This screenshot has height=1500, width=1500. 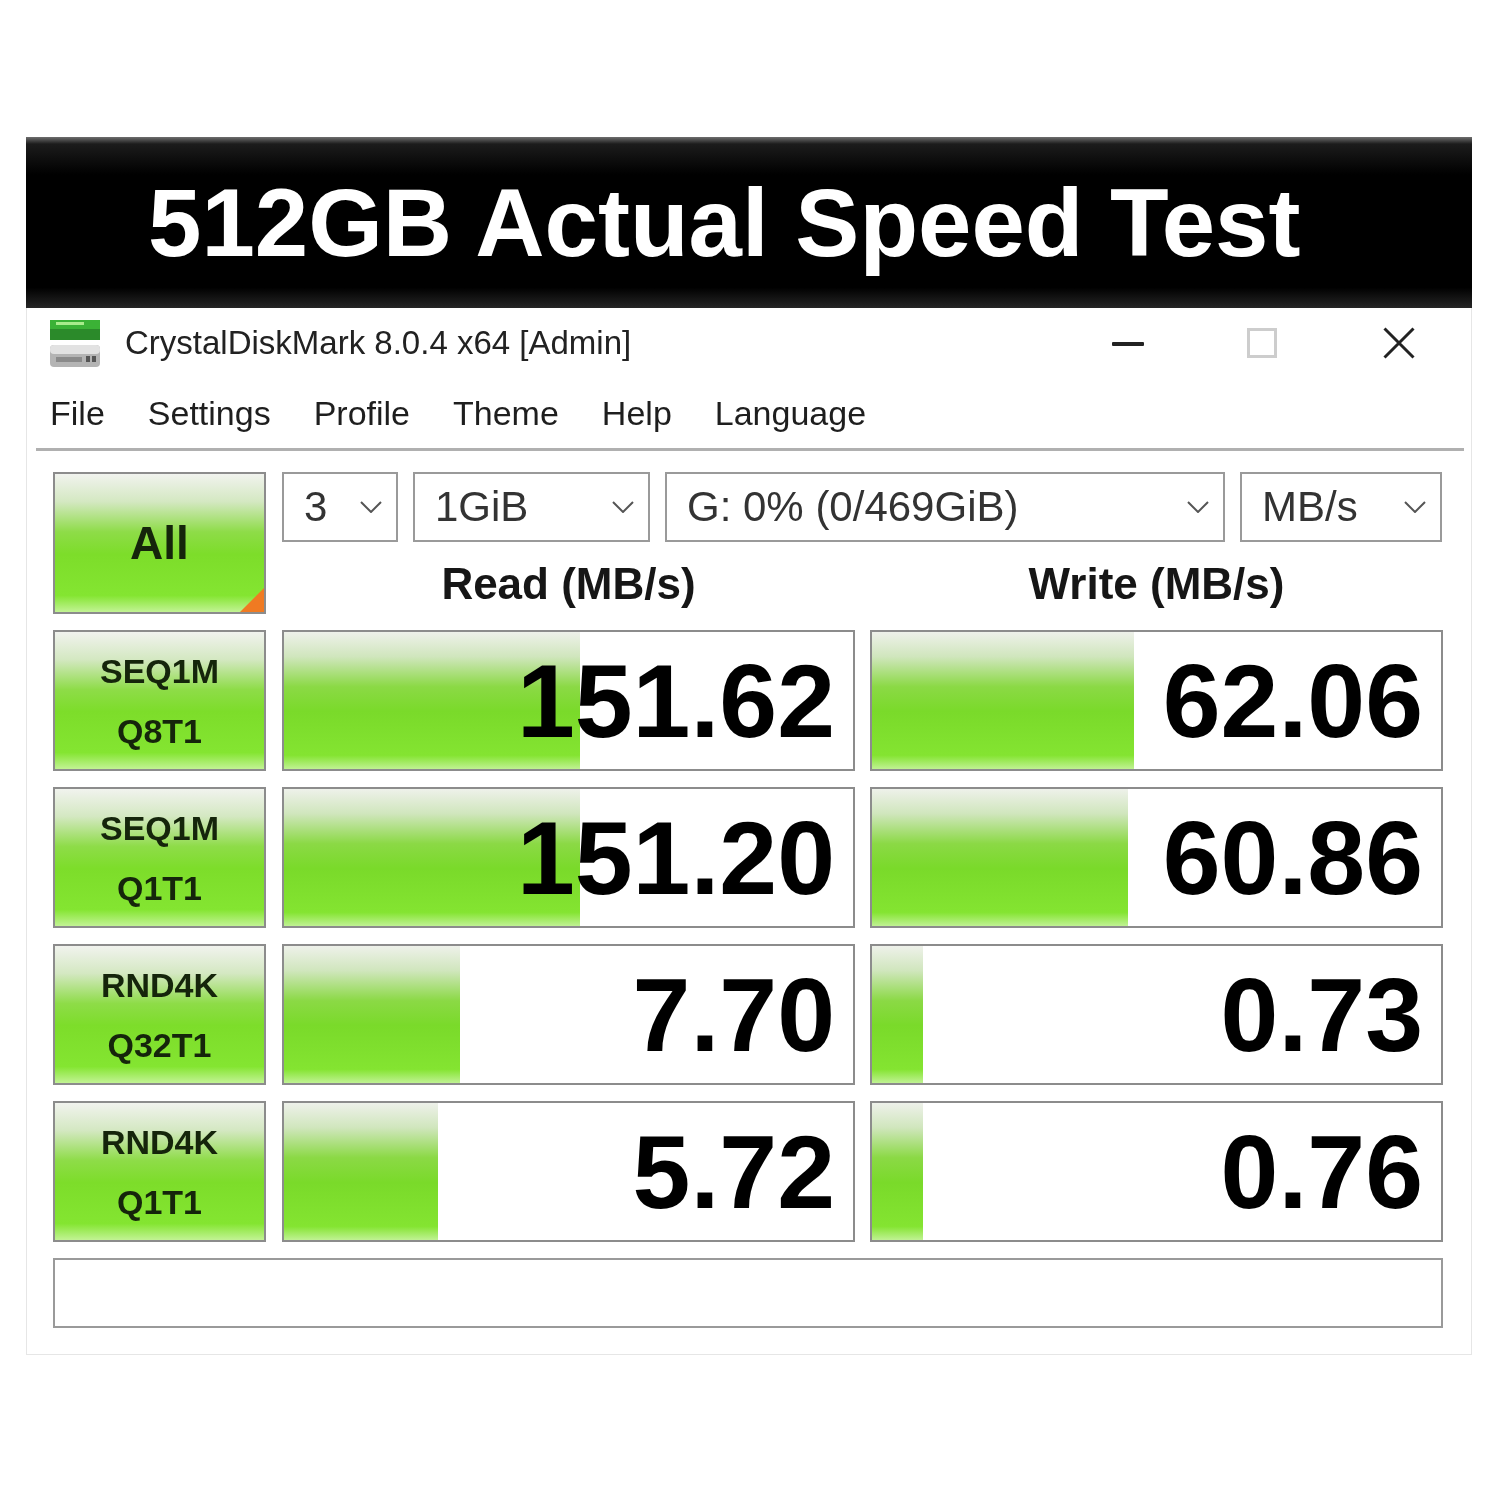 What do you see at coordinates (790, 413) in the screenshot?
I see `menu-item: Language` at bounding box center [790, 413].